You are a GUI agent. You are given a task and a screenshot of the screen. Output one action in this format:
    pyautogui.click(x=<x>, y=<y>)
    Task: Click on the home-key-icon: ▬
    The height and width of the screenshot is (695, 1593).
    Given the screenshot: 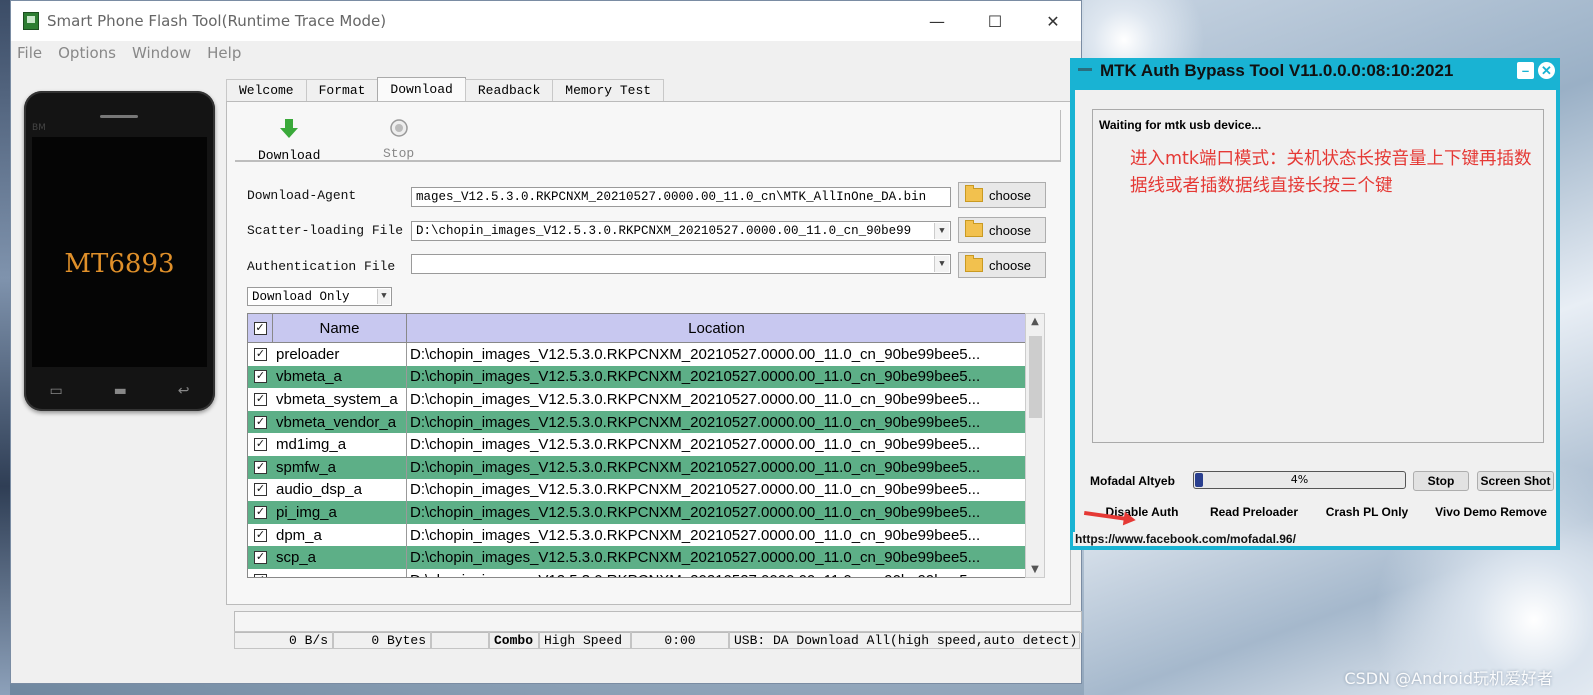 What is the action you would take?
    pyautogui.click(x=120, y=391)
    